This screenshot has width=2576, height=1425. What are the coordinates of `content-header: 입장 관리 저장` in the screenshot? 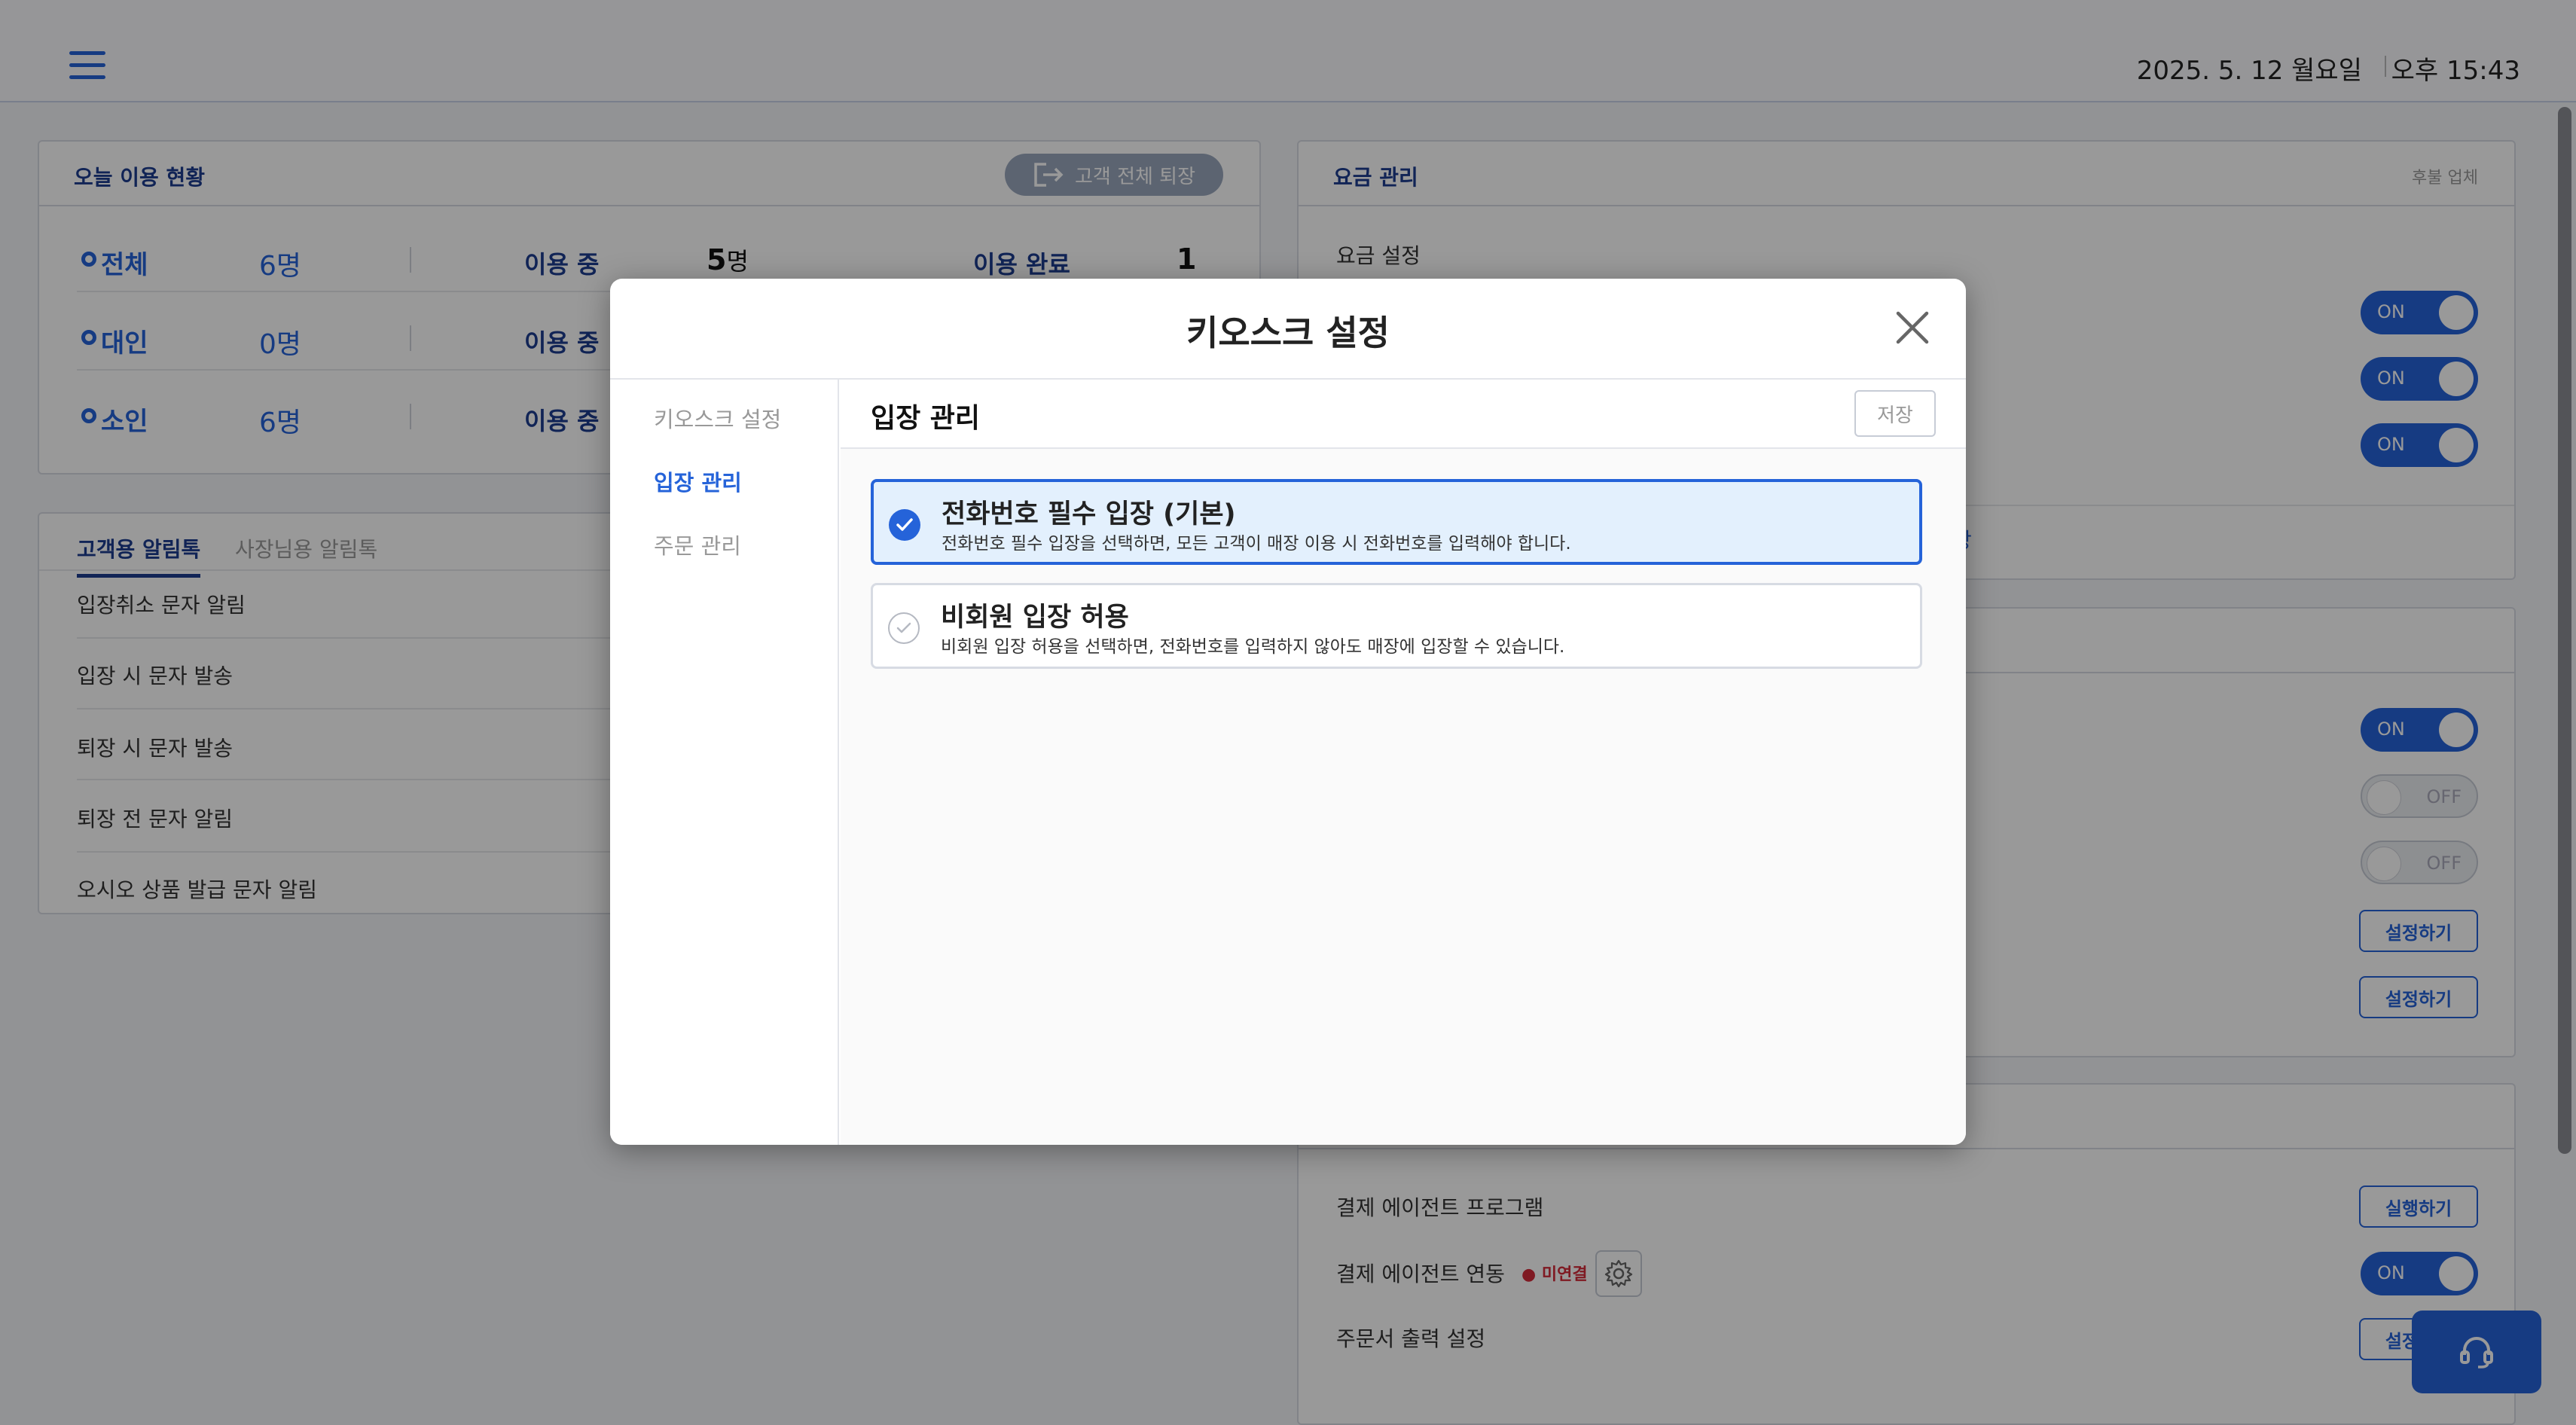 It's located at (1404, 415).